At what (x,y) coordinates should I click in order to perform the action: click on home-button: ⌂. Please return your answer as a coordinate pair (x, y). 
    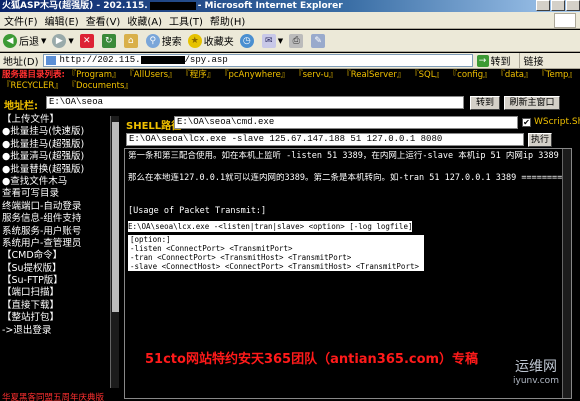
    Looking at the image, I should click on (131, 40).